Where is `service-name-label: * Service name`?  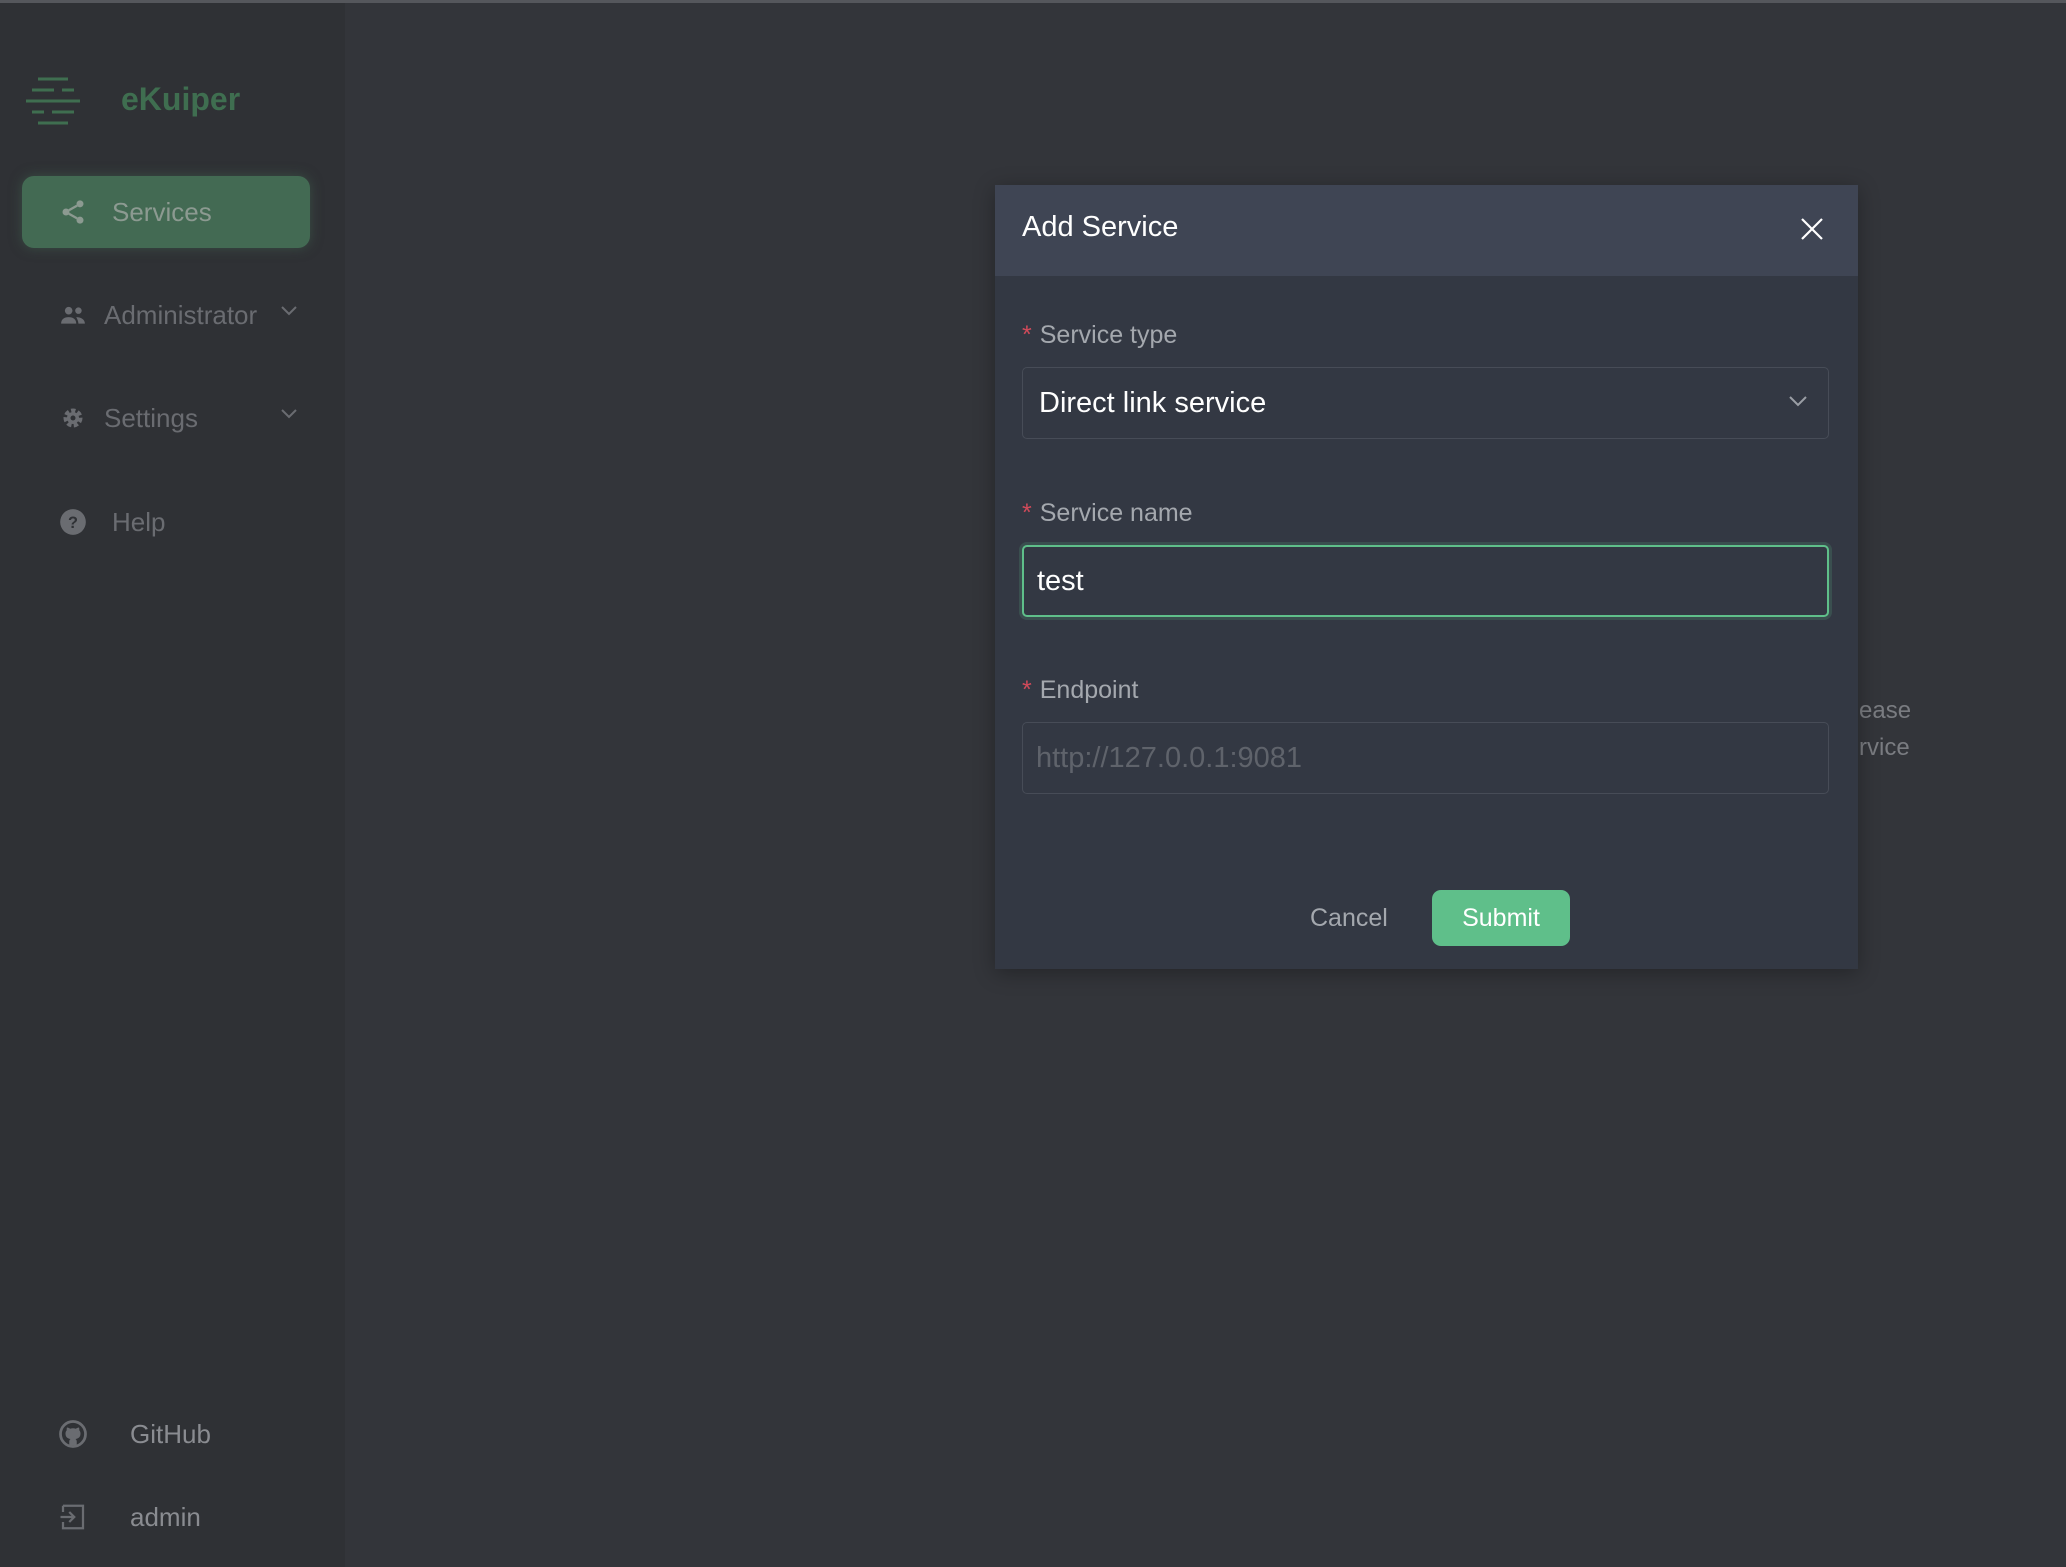
service-name-label: * Service name is located at coordinates (1107, 513).